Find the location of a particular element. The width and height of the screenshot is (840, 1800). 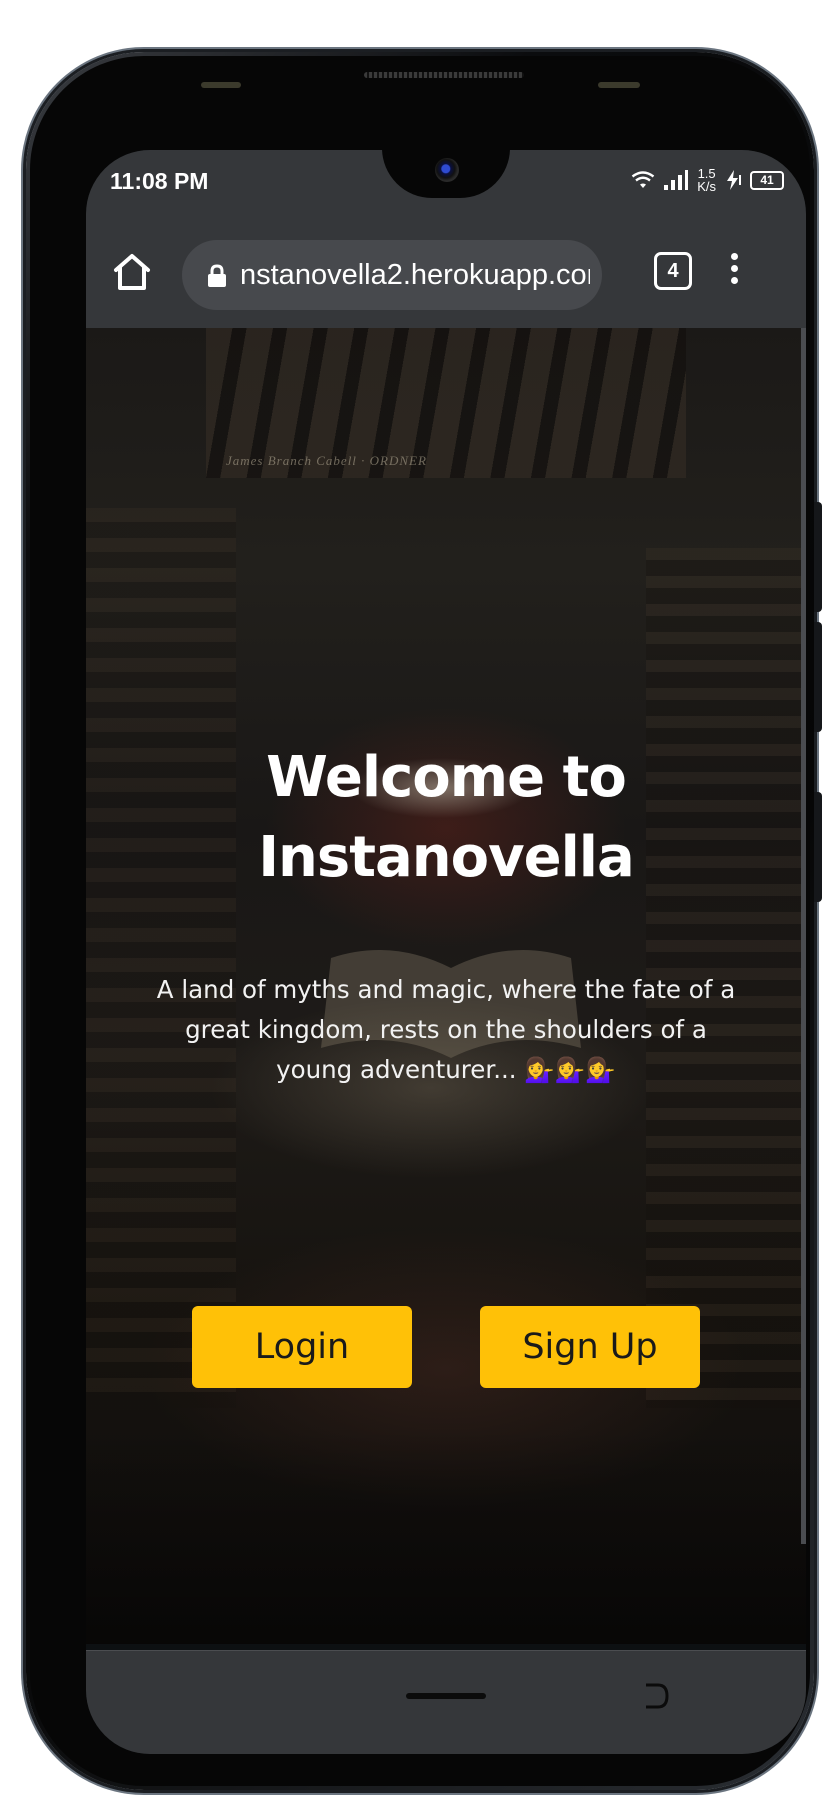

scrollbar is located at coordinates (803, 936).